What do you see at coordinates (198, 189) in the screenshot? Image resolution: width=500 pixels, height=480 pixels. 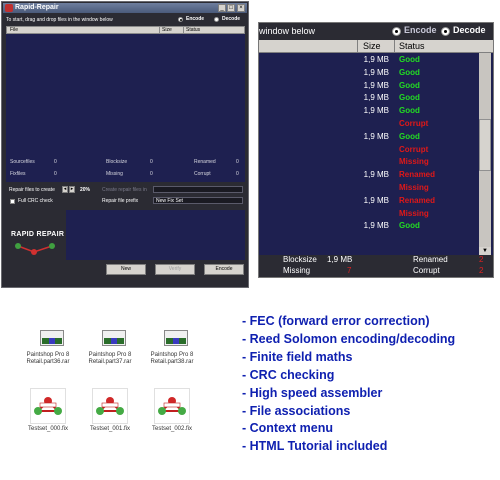 I see `repair-folder-field` at bounding box center [198, 189].